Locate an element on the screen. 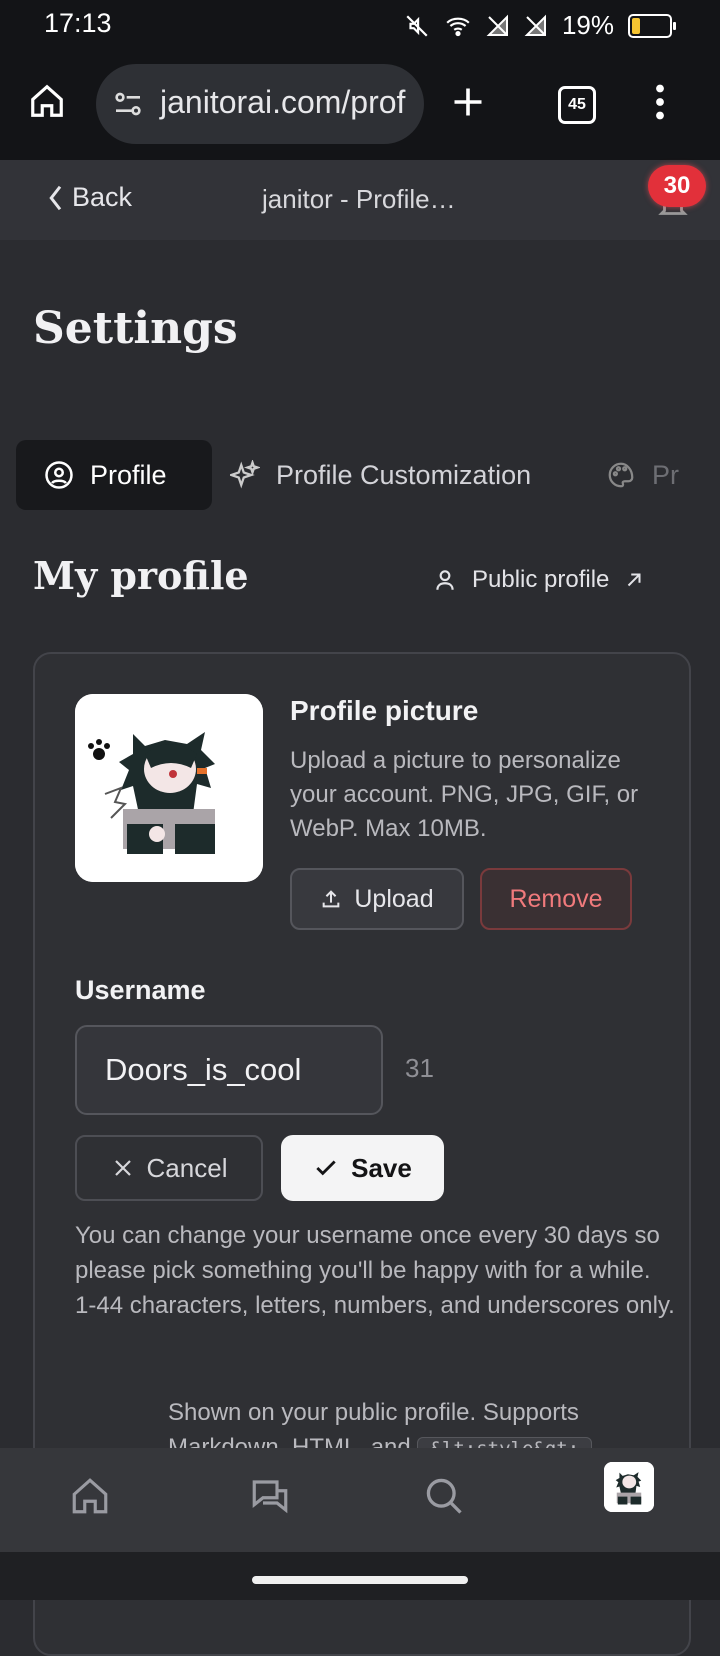 The width and height of the screenshot is (720, 1656). cancel-button: Cancel is located at coordinates (169, 1168).